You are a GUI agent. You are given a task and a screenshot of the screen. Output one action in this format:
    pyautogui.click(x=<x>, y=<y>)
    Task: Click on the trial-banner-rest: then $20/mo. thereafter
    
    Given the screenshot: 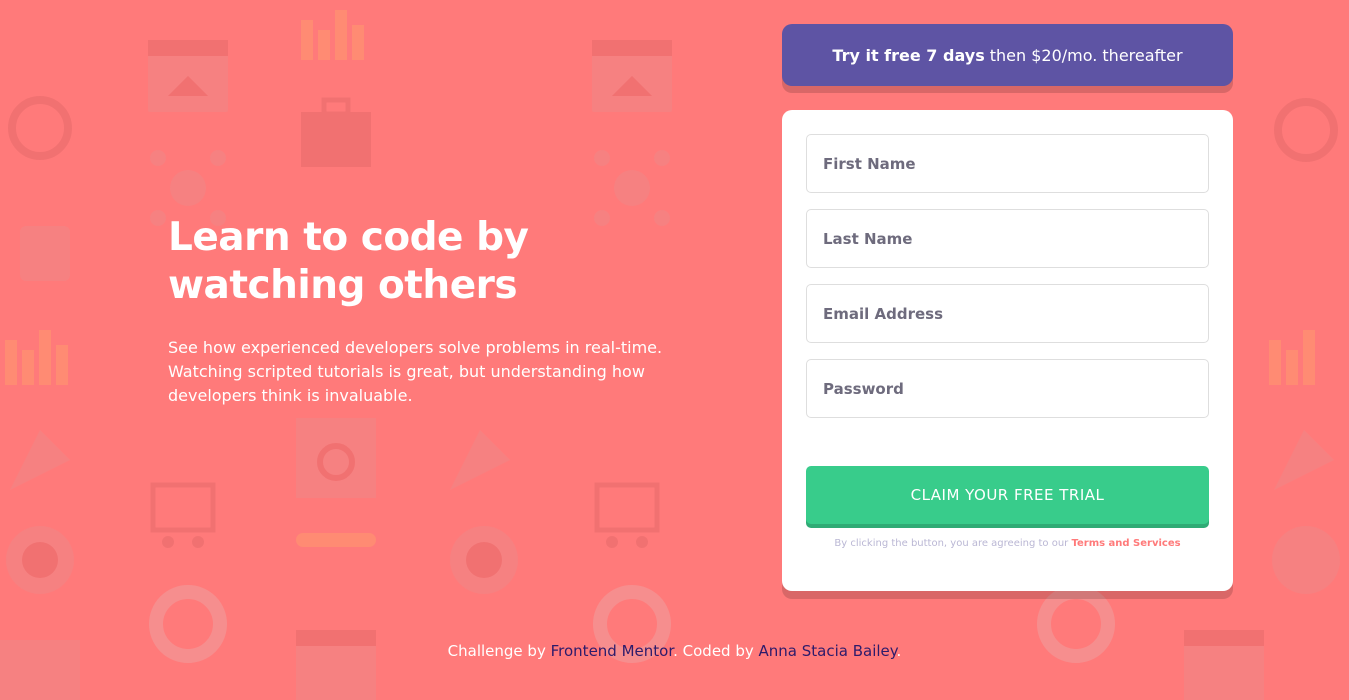 What is the action you would take?
    pyautogui.click(x=1086, y=55)
    